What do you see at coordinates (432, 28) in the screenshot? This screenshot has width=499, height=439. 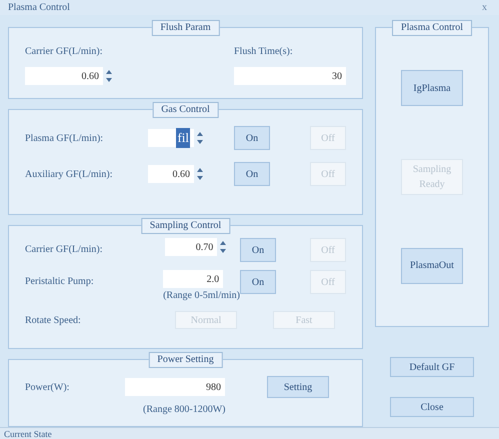 I see `group-title: Plasma Control` at bounding box center [432, 28].